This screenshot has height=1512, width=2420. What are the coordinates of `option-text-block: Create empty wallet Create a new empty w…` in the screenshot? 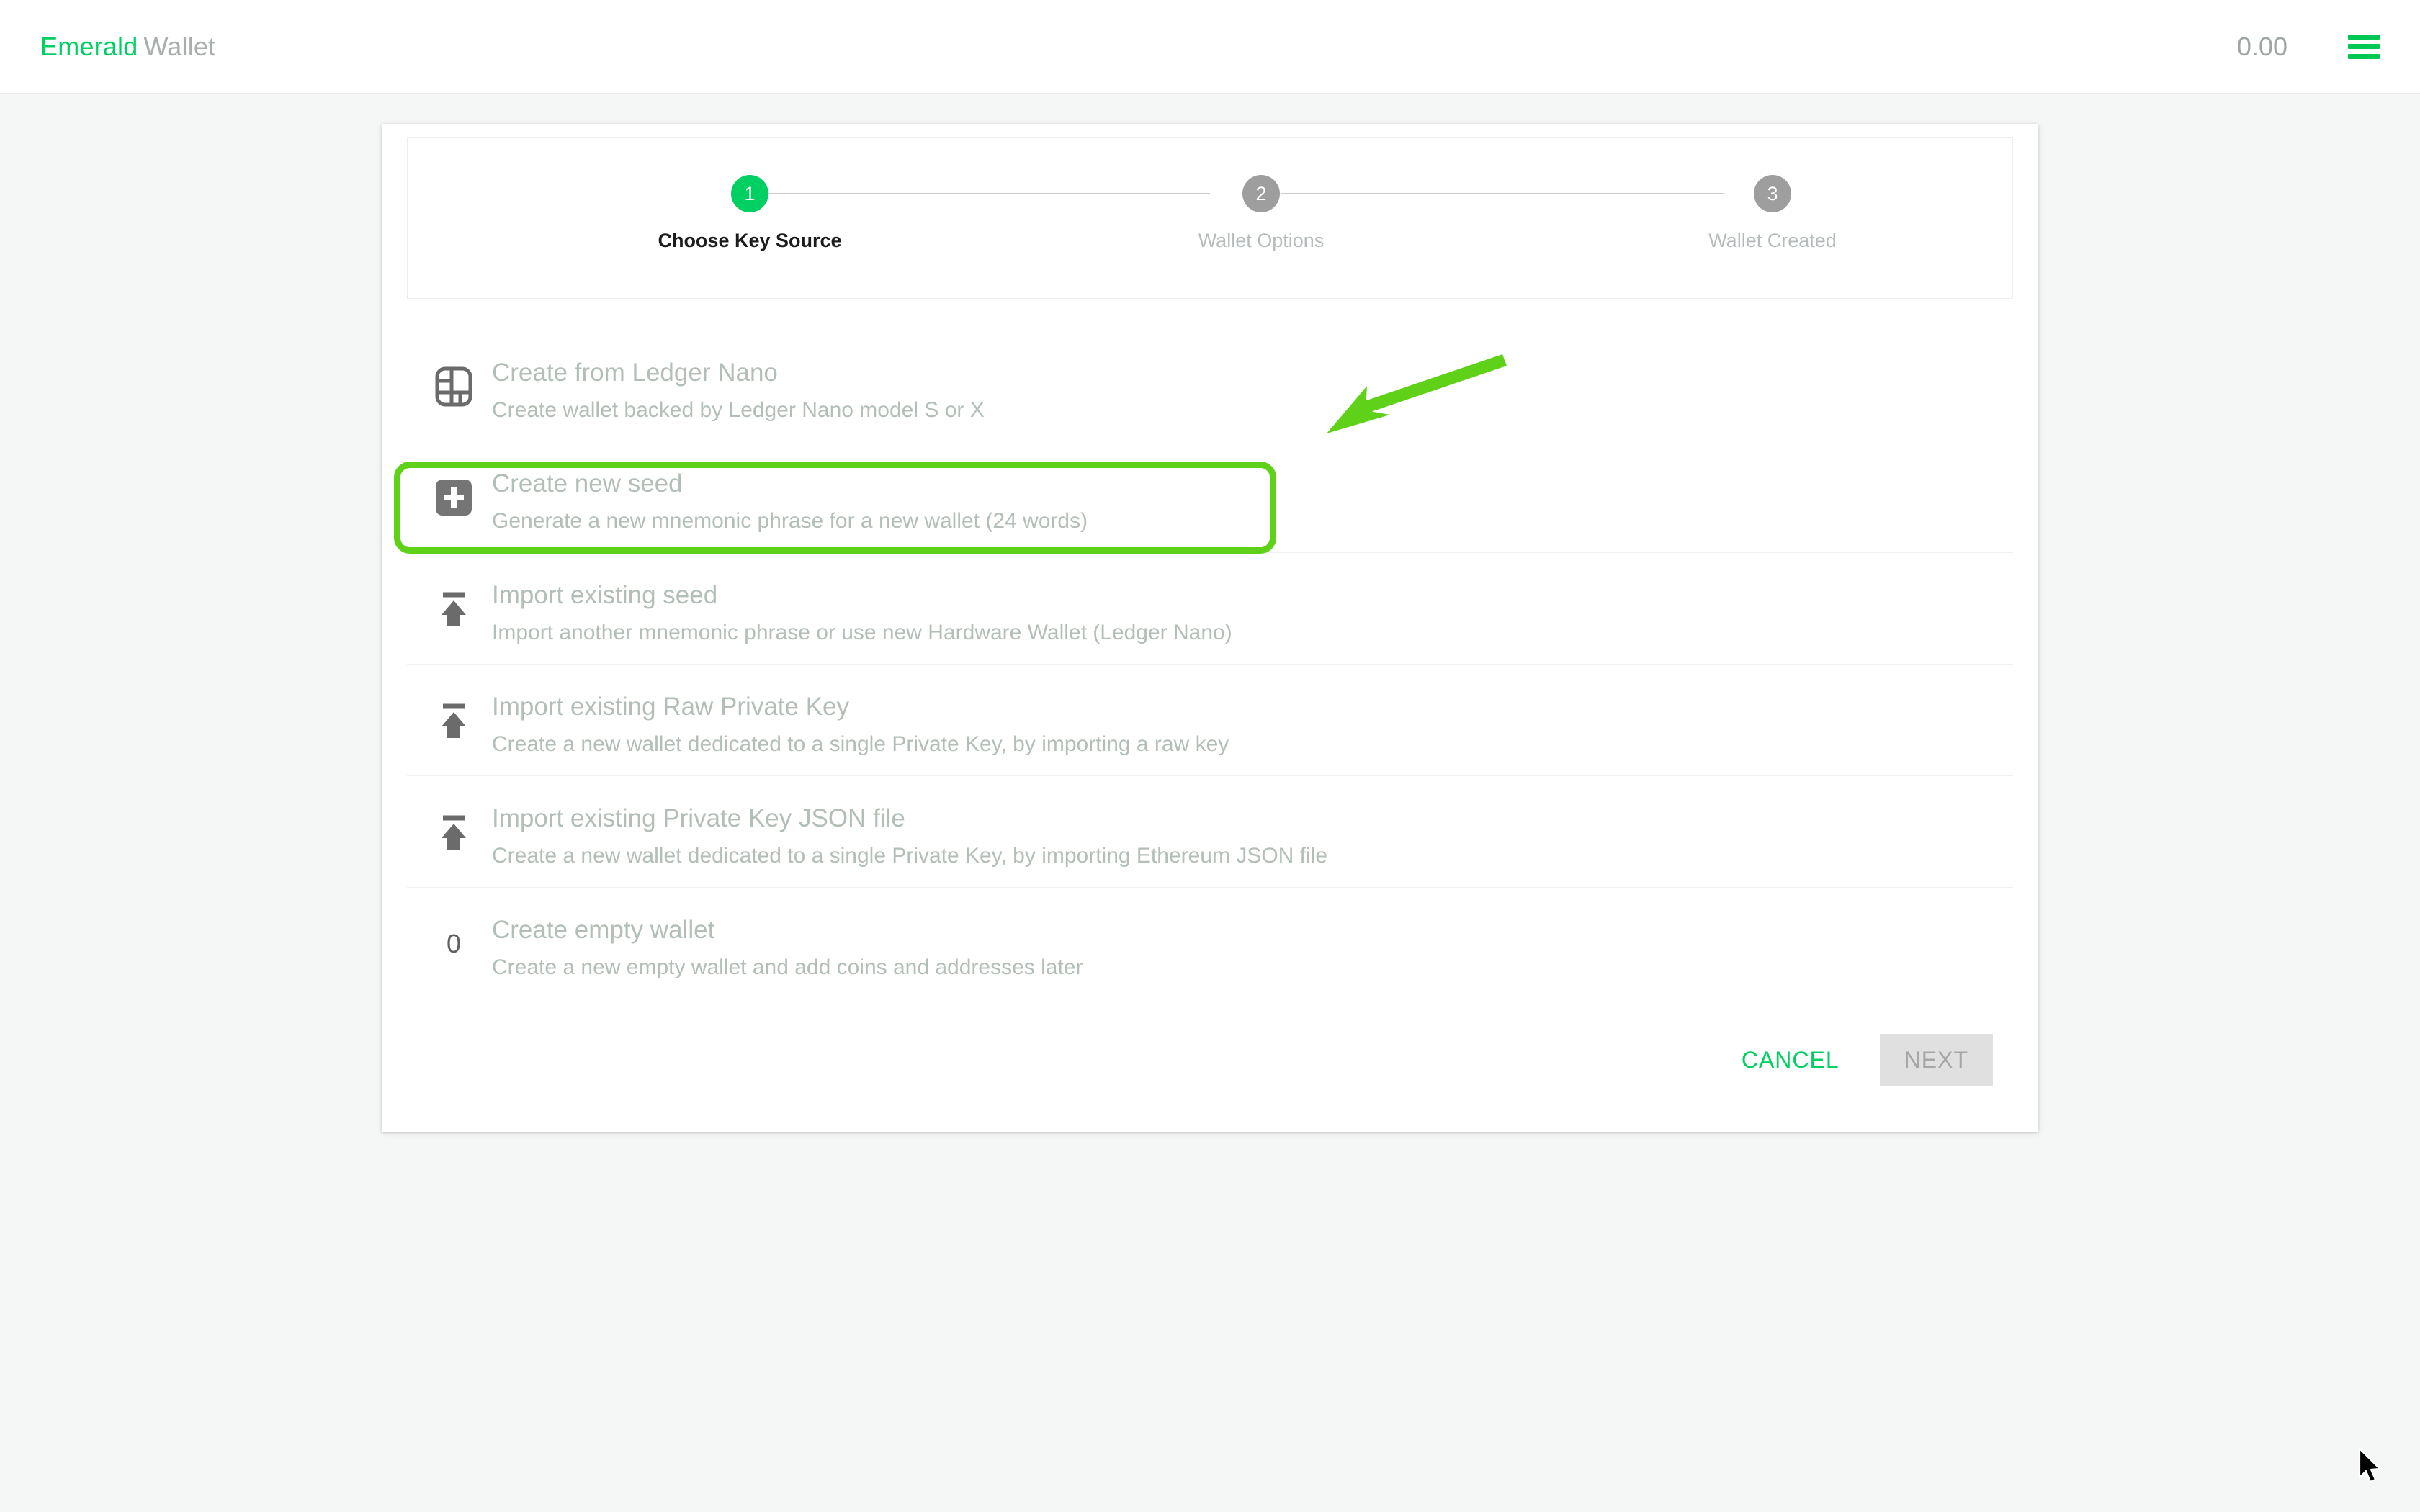 It's located at (784, 947).